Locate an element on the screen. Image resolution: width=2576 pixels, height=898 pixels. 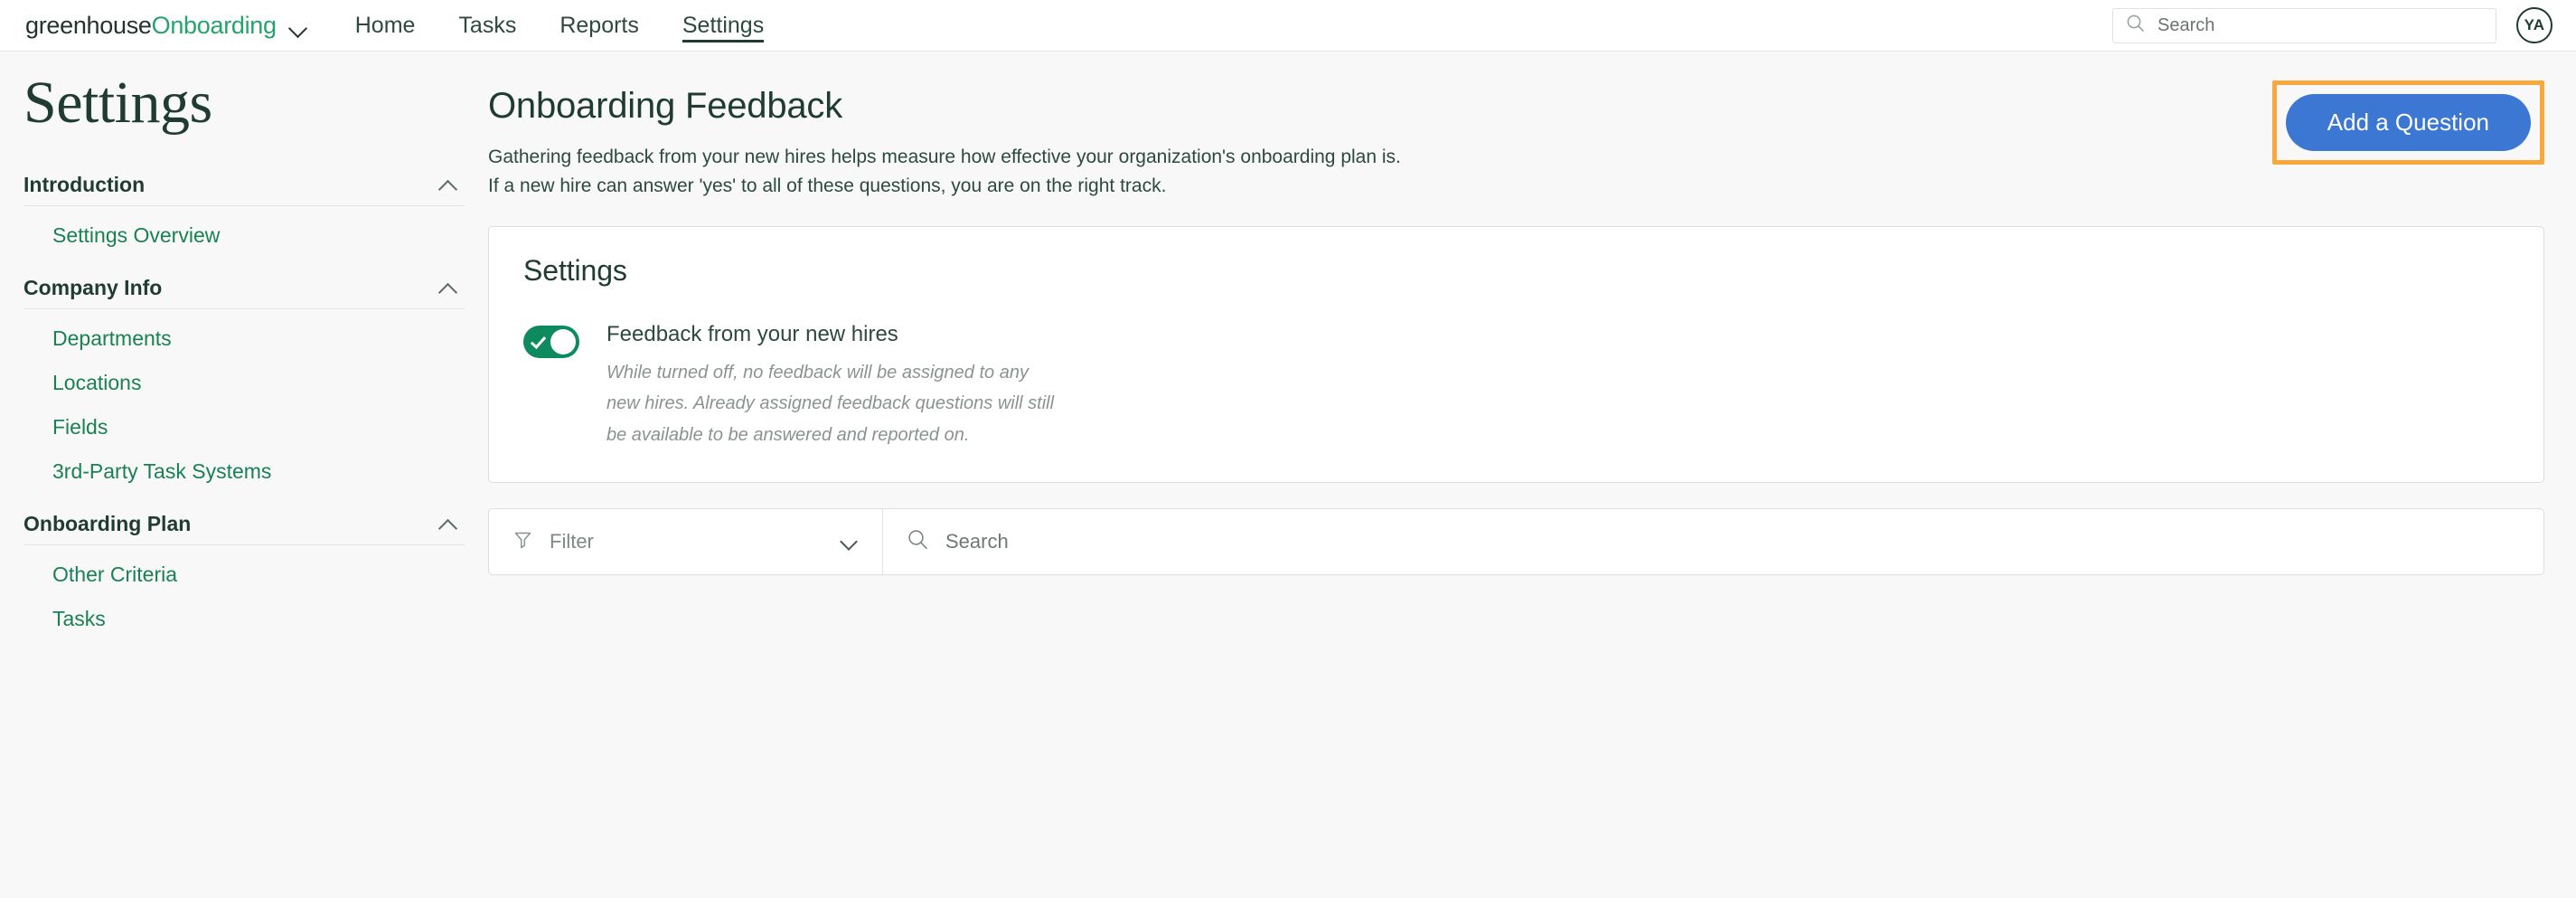
brand-wordmark: greenhouseOnboarding is located at coordinates (151, 26).